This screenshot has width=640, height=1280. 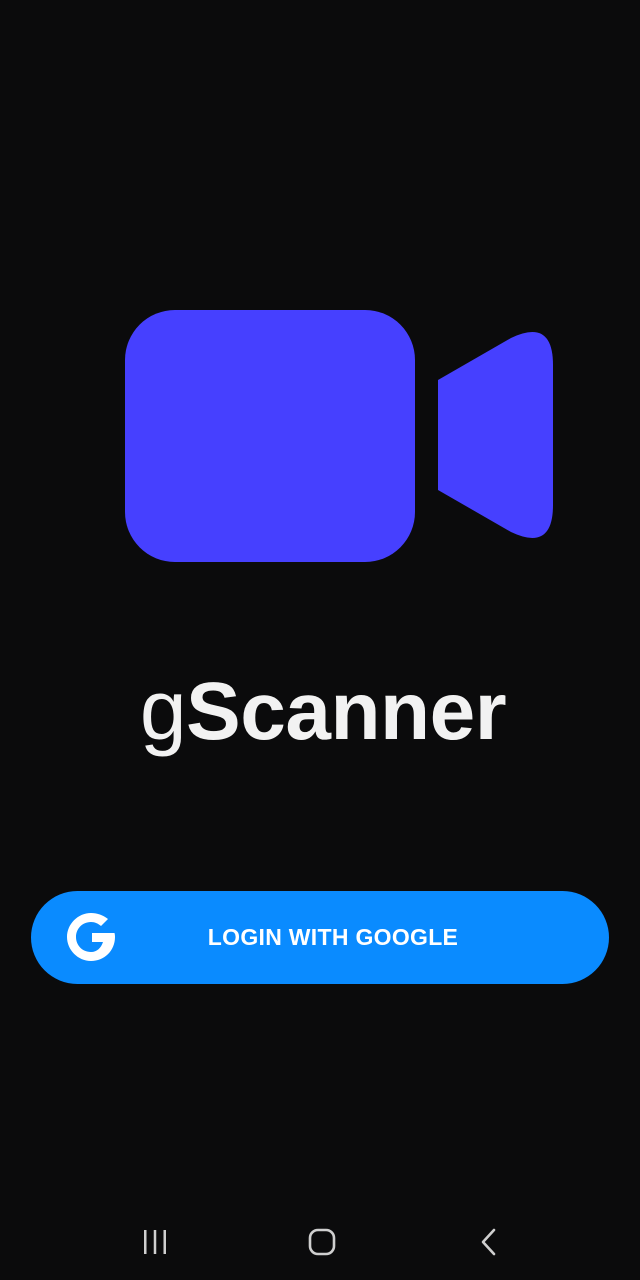 I want to click on recent-apps-button, so click(x=155, y=1242).